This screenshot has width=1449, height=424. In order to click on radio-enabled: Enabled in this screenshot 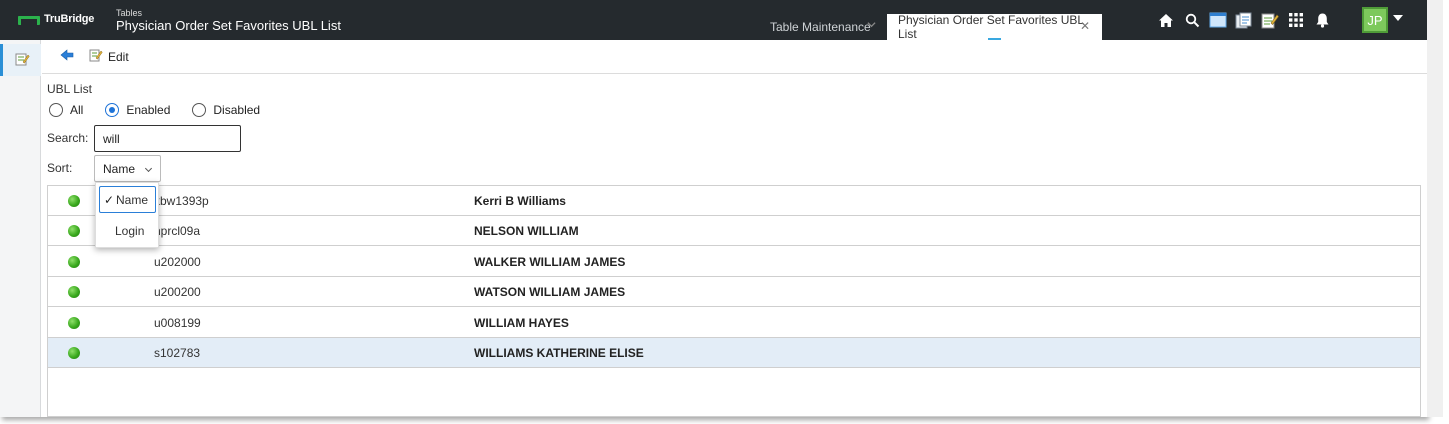, I will do `click(137, 110)`.